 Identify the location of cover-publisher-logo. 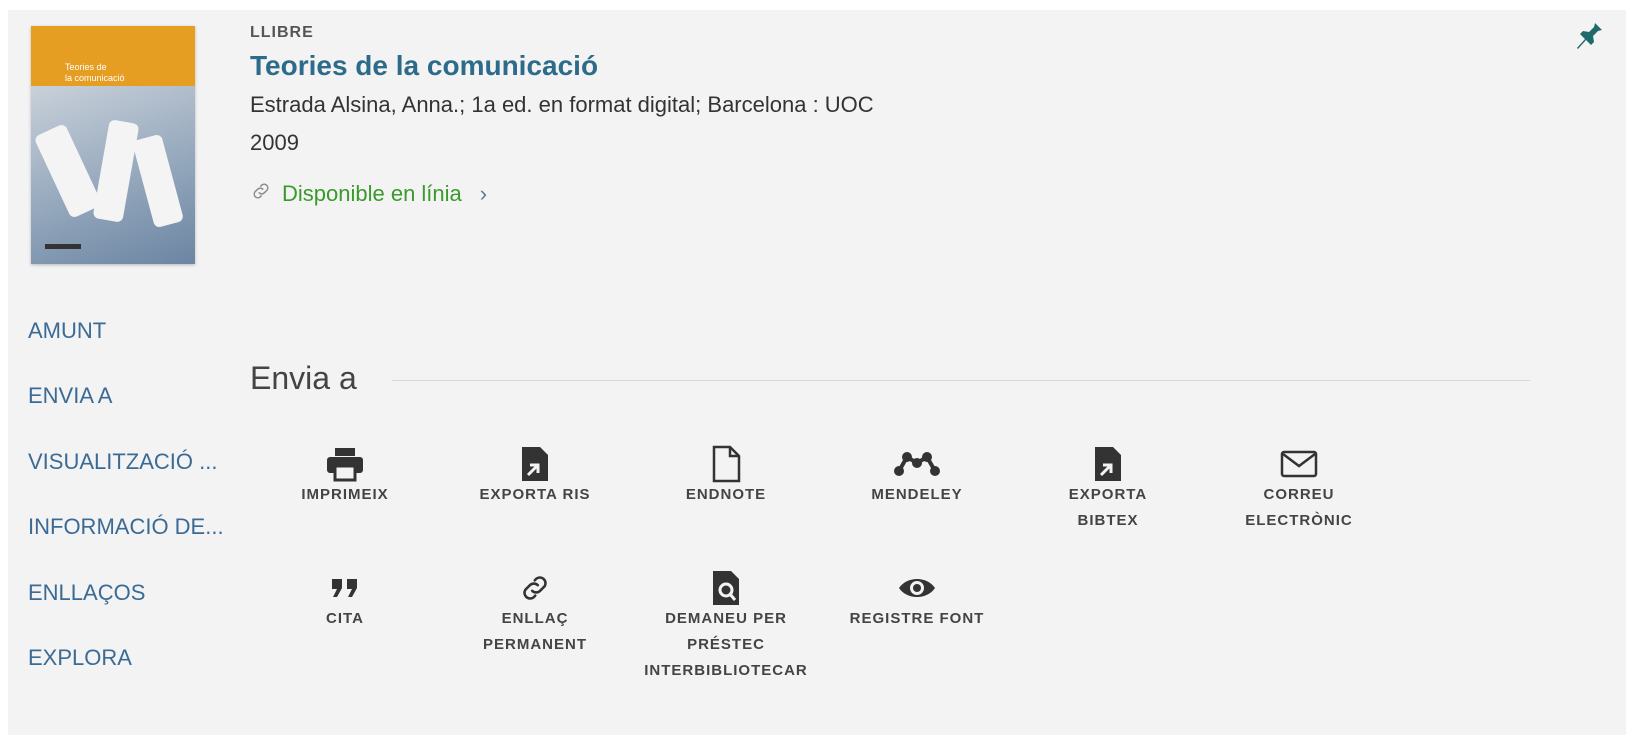
(63, 246).